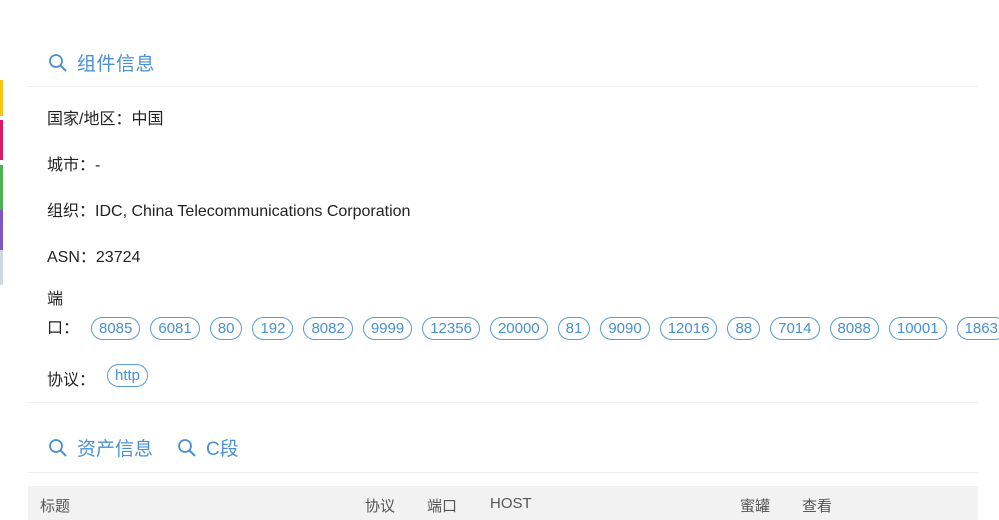  What do you see at coordinates (118, 257) in the screenshot?
I see `asn-value: 23724` at bounding box center [118, 257].